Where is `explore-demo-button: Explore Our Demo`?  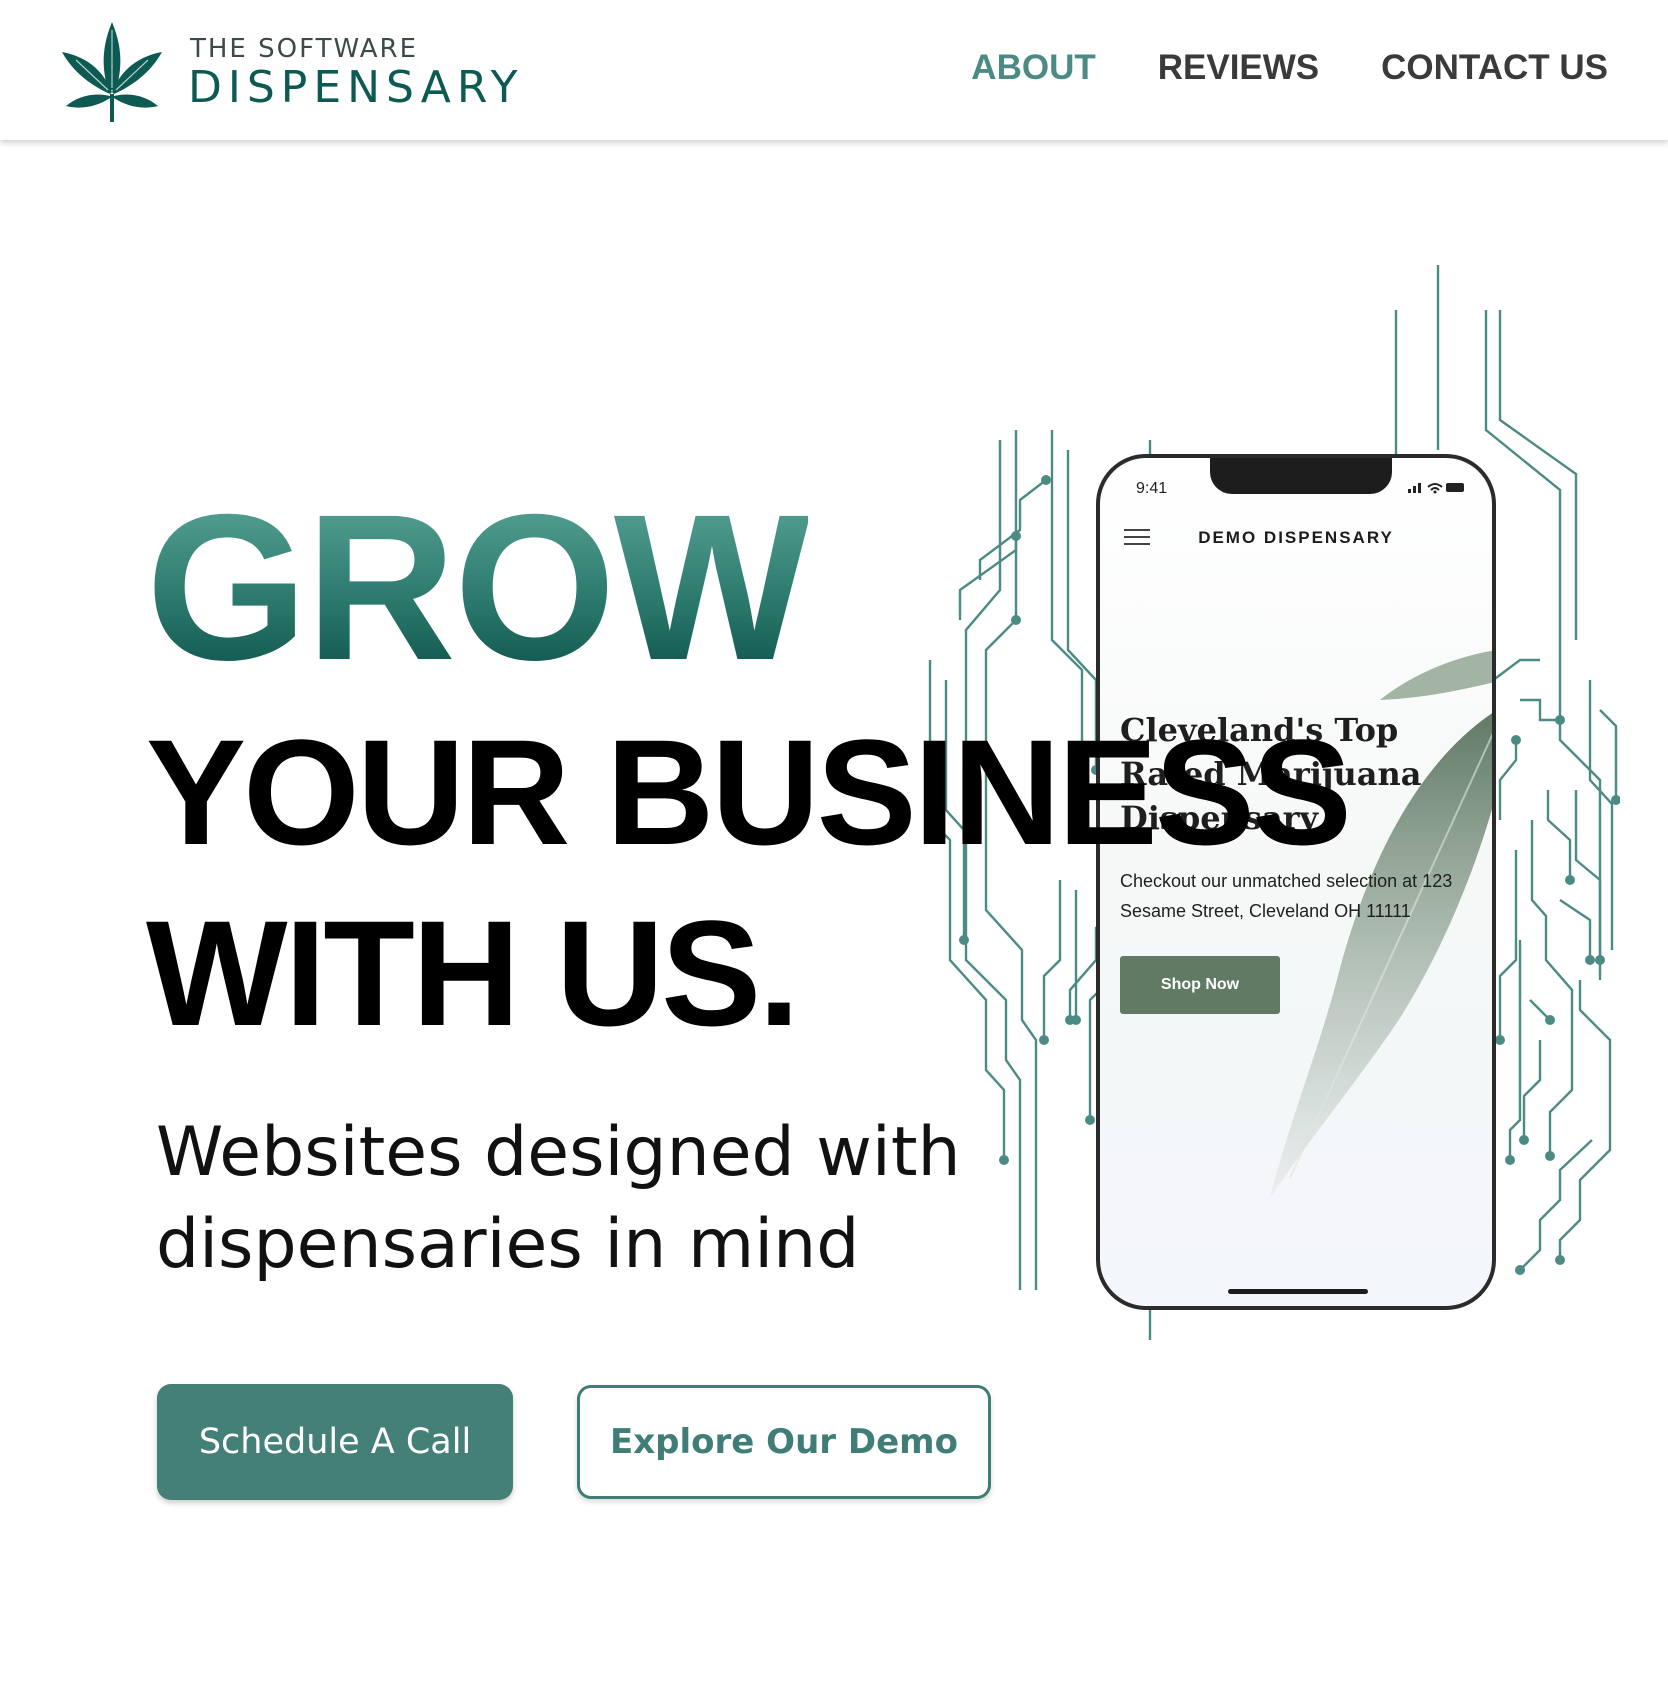 explore-demo-button: Explore Our Demo is located at coordinates (784, 1442).